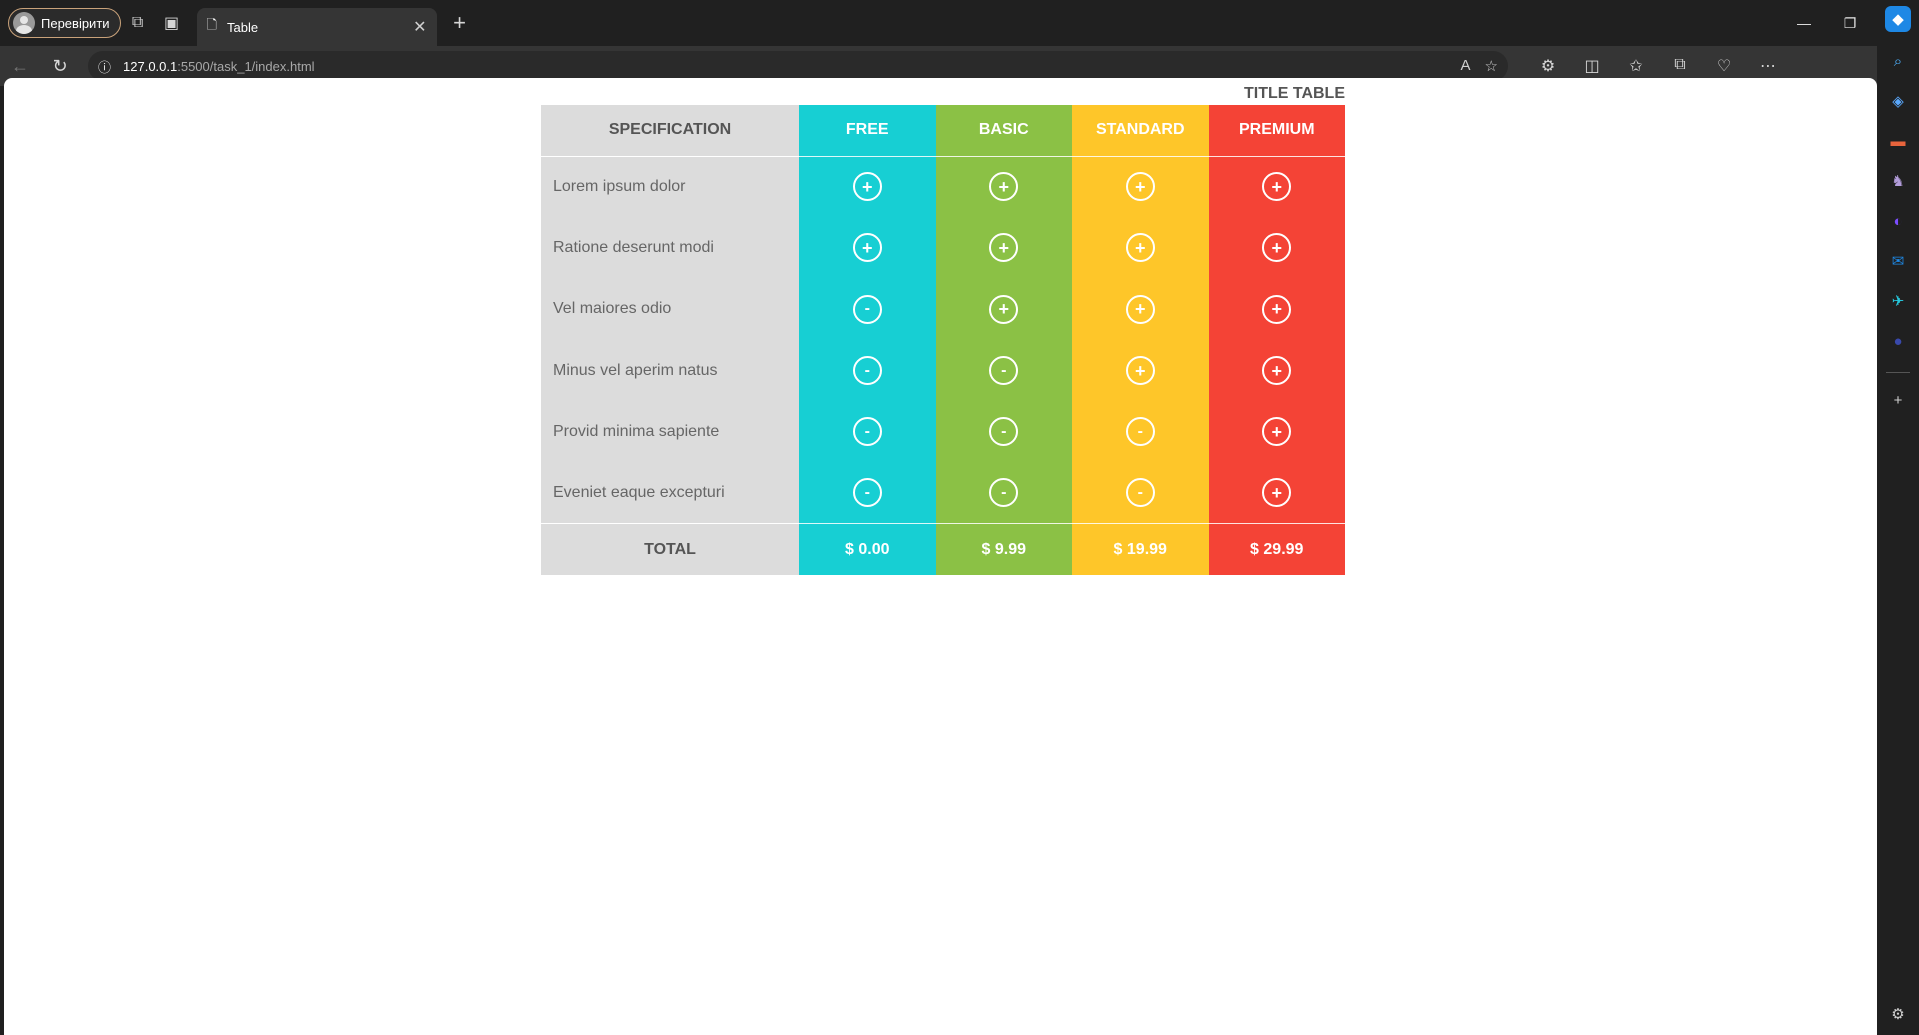 The width and height of the screenshot is (1919, 1035). Describe the element at coordinates (1003, 549) in the screenshot. I see `price-basic: $ 9.99` at that location.